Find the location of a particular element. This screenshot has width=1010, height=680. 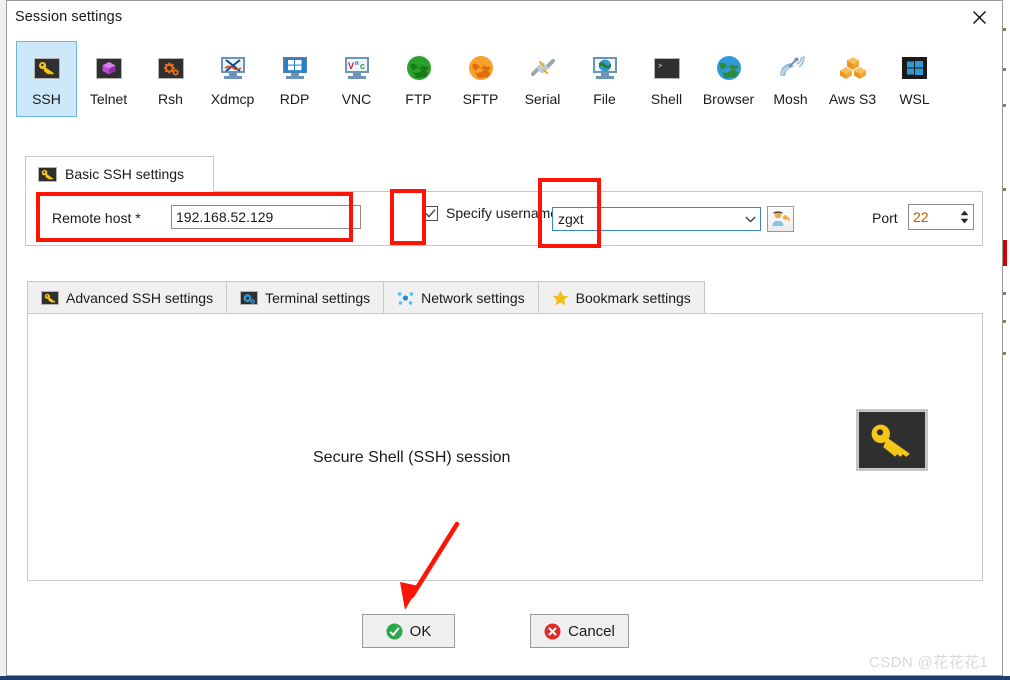

gem-icon is located at coordinates (109, 68).